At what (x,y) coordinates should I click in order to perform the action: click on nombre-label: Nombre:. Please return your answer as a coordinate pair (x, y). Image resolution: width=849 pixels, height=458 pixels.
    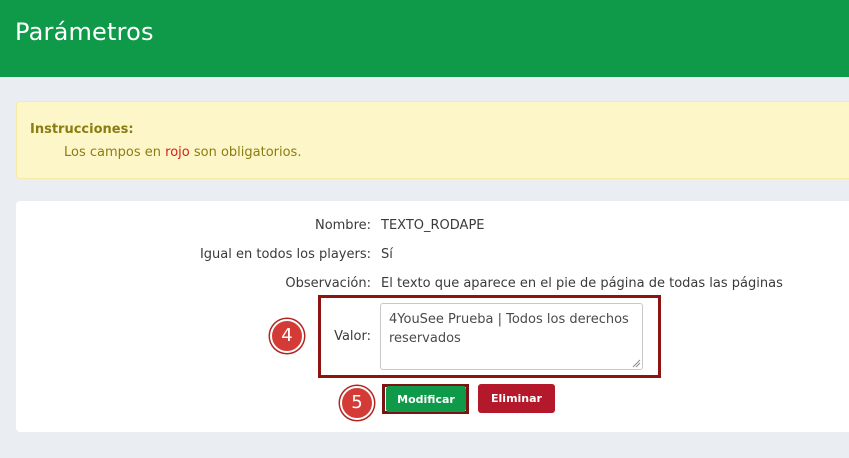
    Looking at the image, I should click on (342, 225).